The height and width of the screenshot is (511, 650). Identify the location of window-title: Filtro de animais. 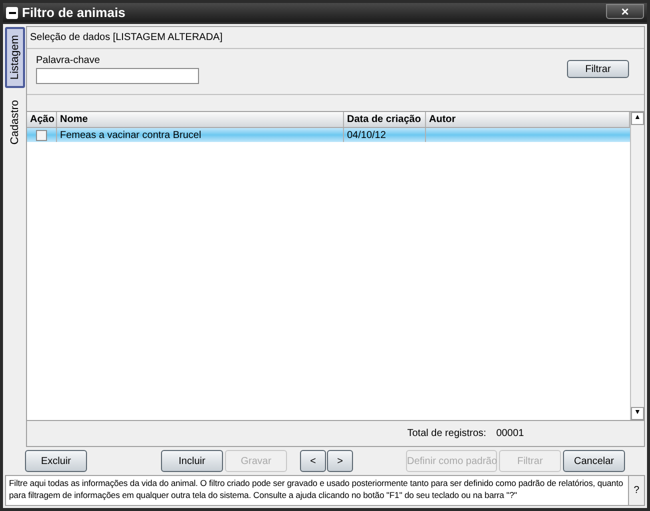
(74, 13).